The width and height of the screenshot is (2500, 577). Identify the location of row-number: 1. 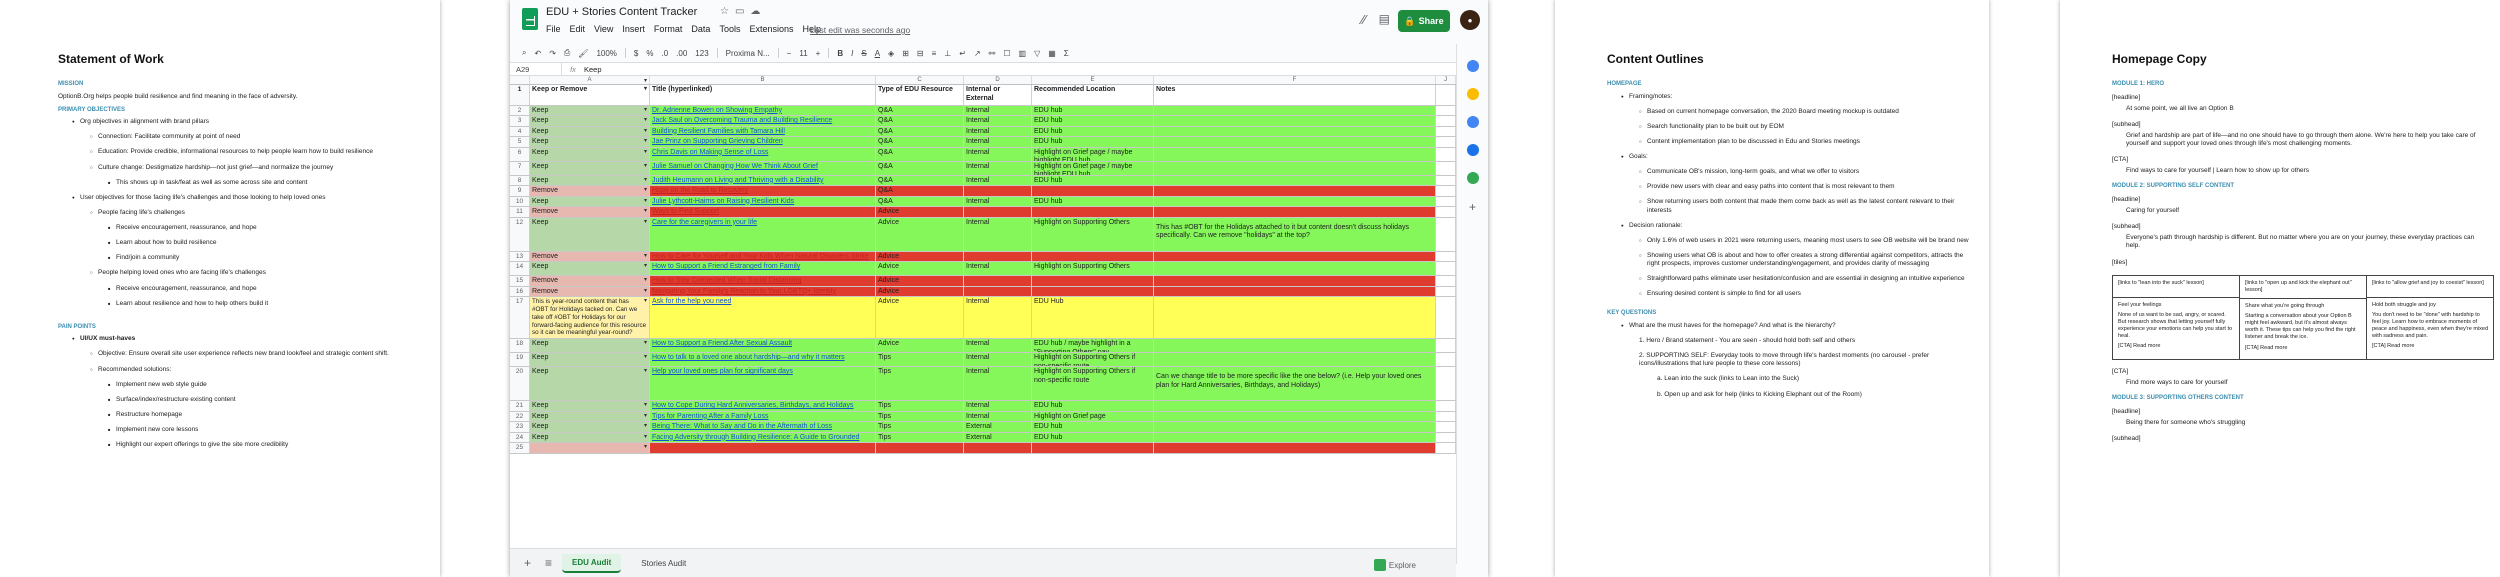
(520, 95).